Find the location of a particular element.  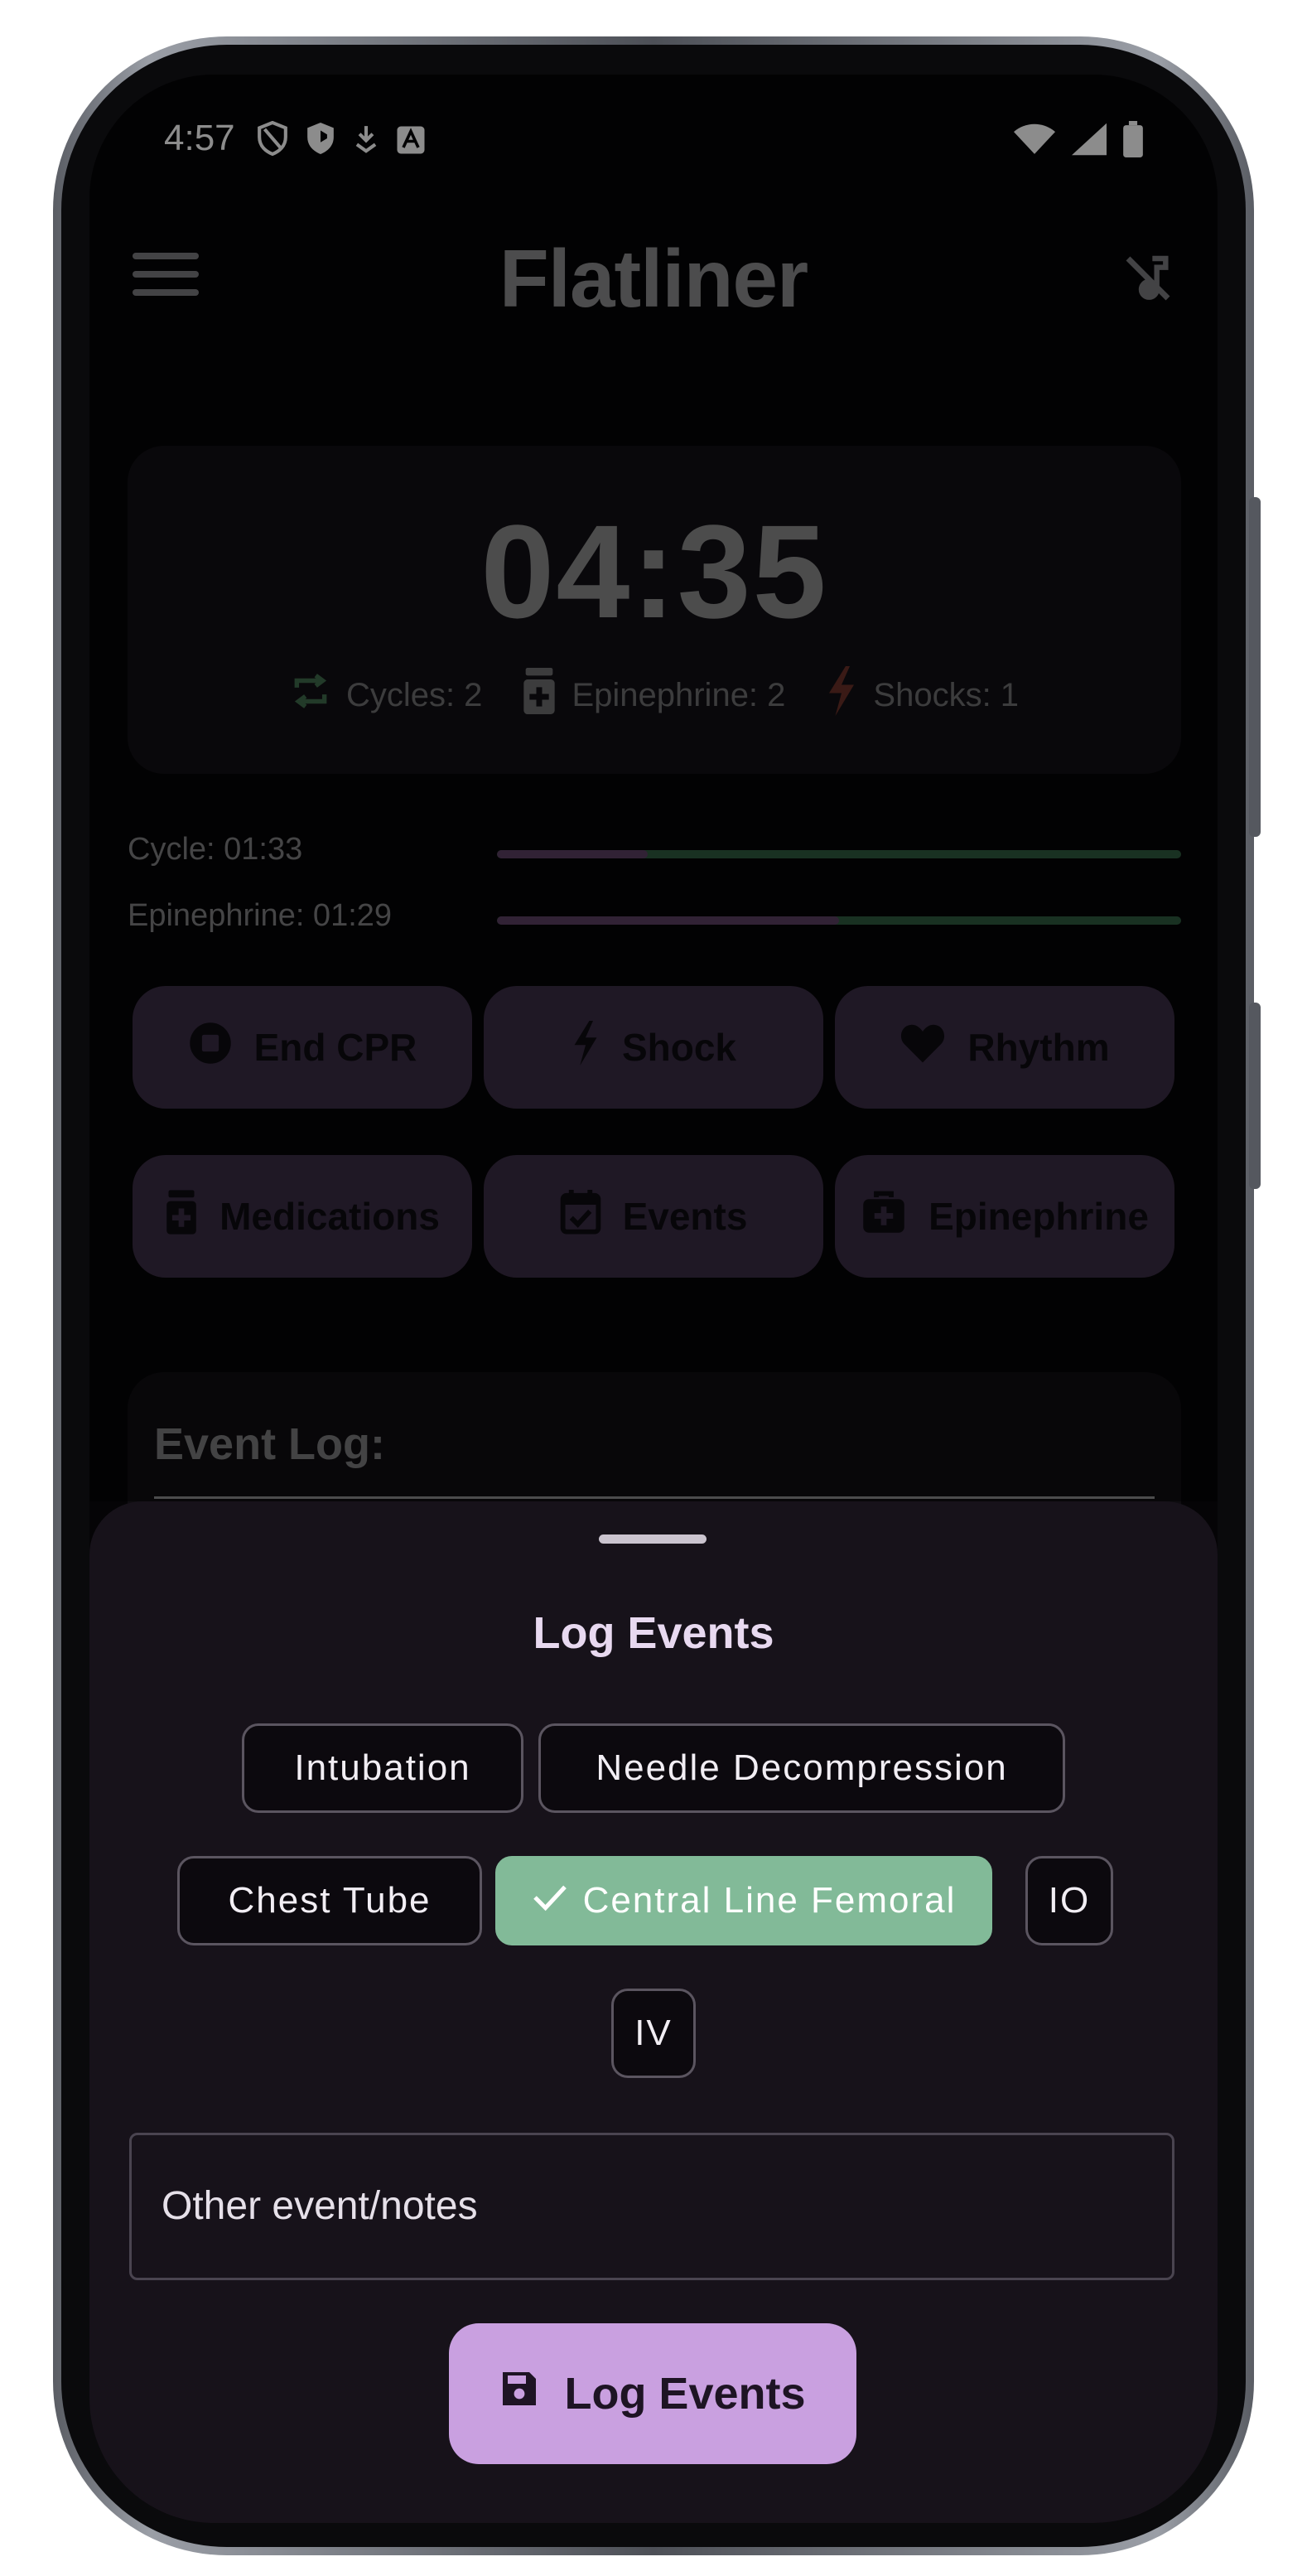

chip-needle-decompression: Needle Decompression is located at coordinates (801, 1768).